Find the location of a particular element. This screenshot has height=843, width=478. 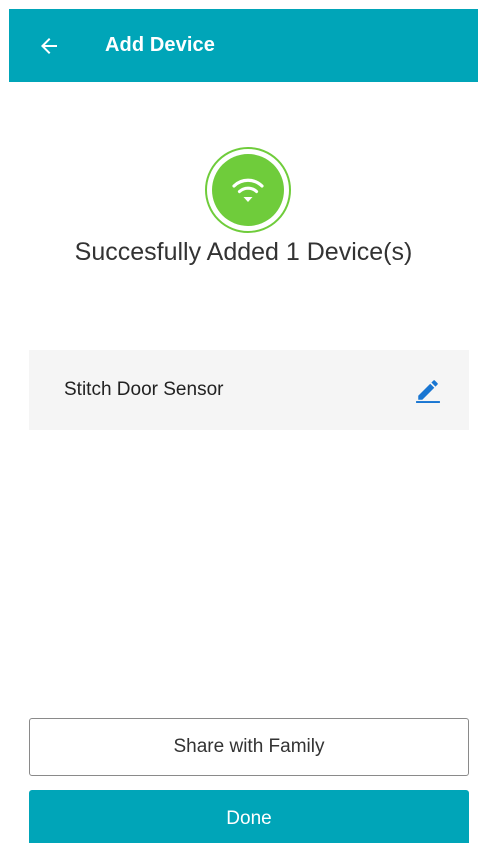

status-icon-fill is located at coordinates (248, 190).